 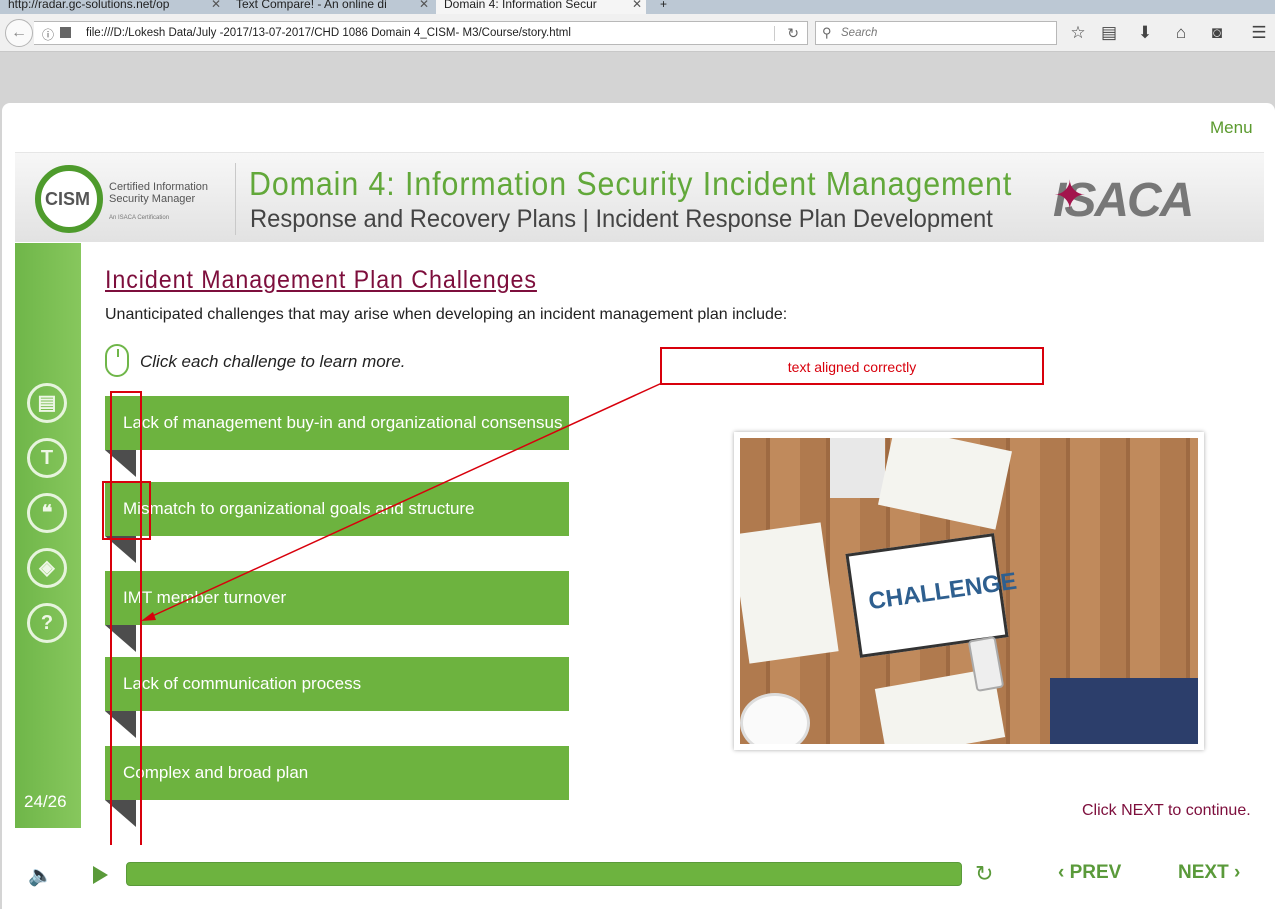 I want to click on chevron-left-icon: ‹, so click(x=1064, y=872).